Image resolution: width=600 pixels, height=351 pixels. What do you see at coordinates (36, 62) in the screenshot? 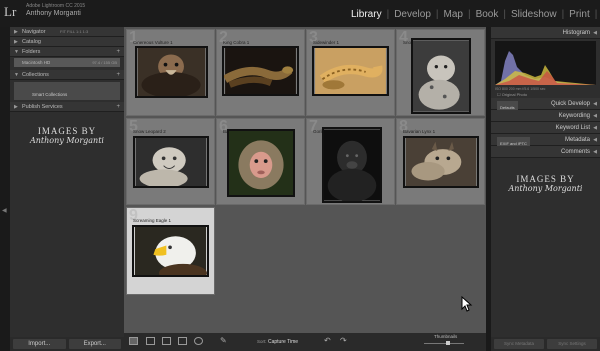
I see `volume-name: Macintosh HD` at bounding box center [36, 62].